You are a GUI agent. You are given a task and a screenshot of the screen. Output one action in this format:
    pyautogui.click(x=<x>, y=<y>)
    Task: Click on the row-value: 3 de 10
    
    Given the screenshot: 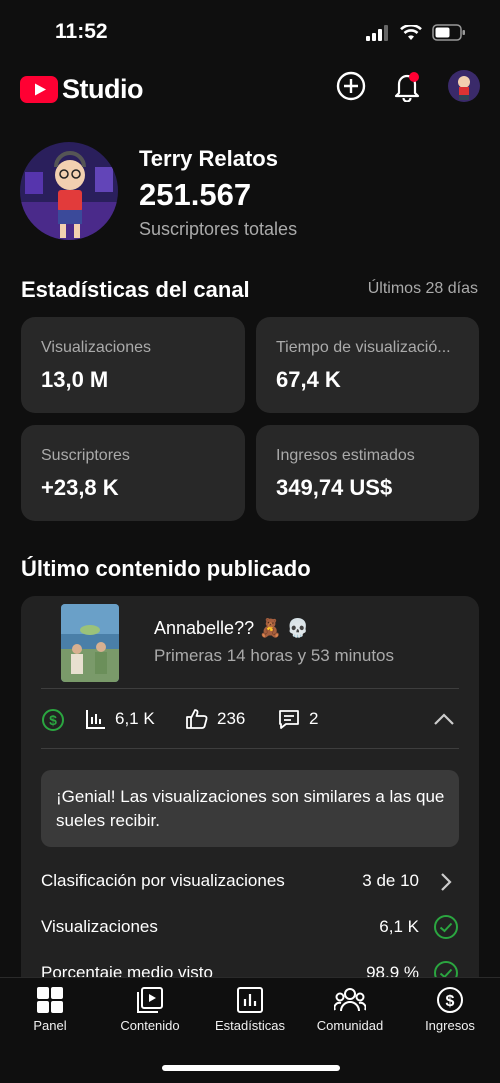 What is the action you would take?
    pyautogui.click(x=390, y=880)
    